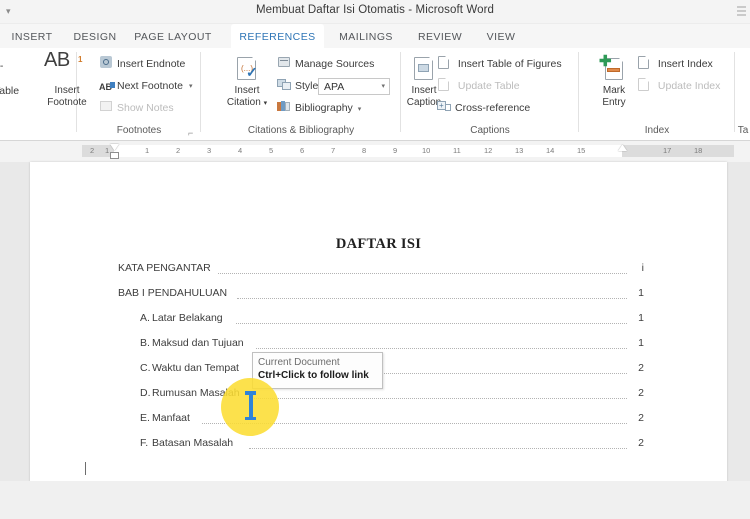  Describe the element at coordinates (348, 320) in the screenshot. I see `toc-entry-row: A. Latar Belakang 1` at that location.